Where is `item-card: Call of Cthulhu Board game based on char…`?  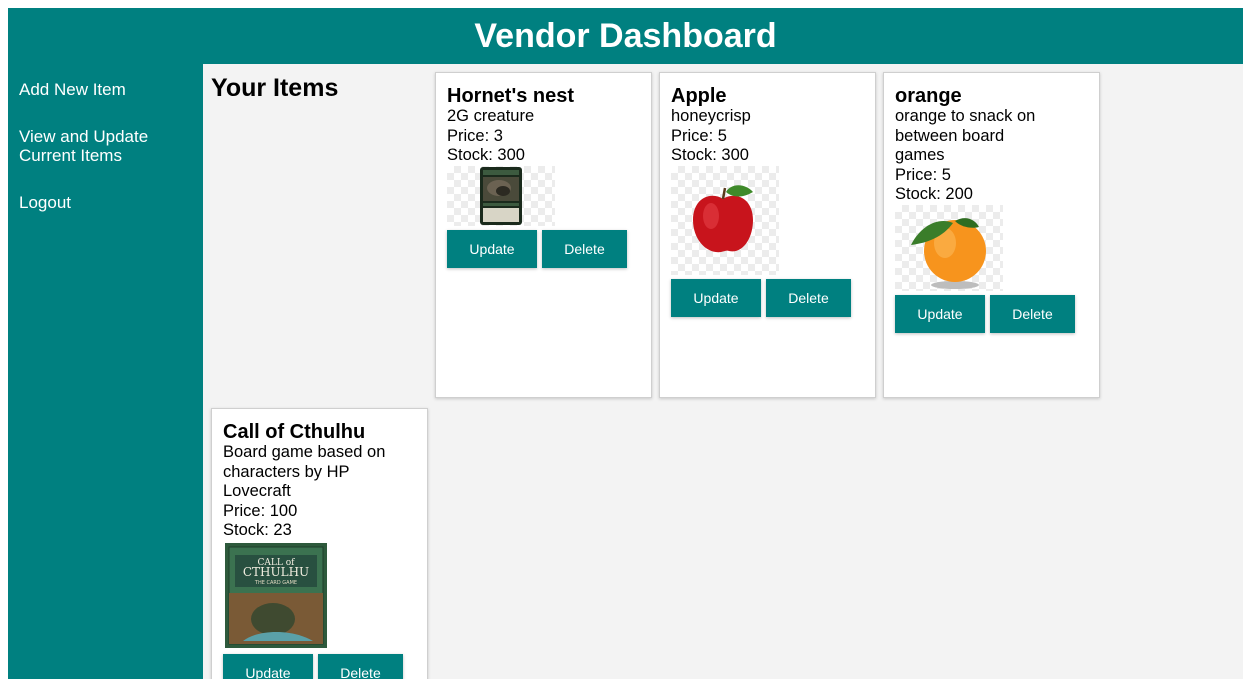
item-card: Call of Cthulhu Board game based on char… is located at coordinates (319, 543).